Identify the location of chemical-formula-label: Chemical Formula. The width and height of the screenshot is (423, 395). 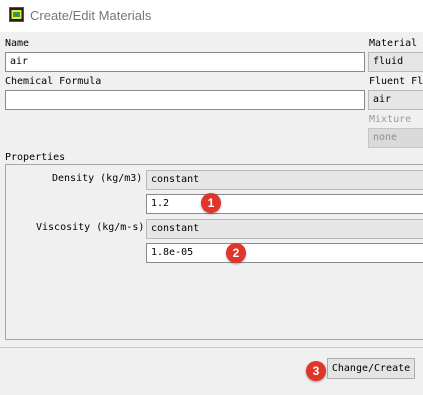
(53, 81).